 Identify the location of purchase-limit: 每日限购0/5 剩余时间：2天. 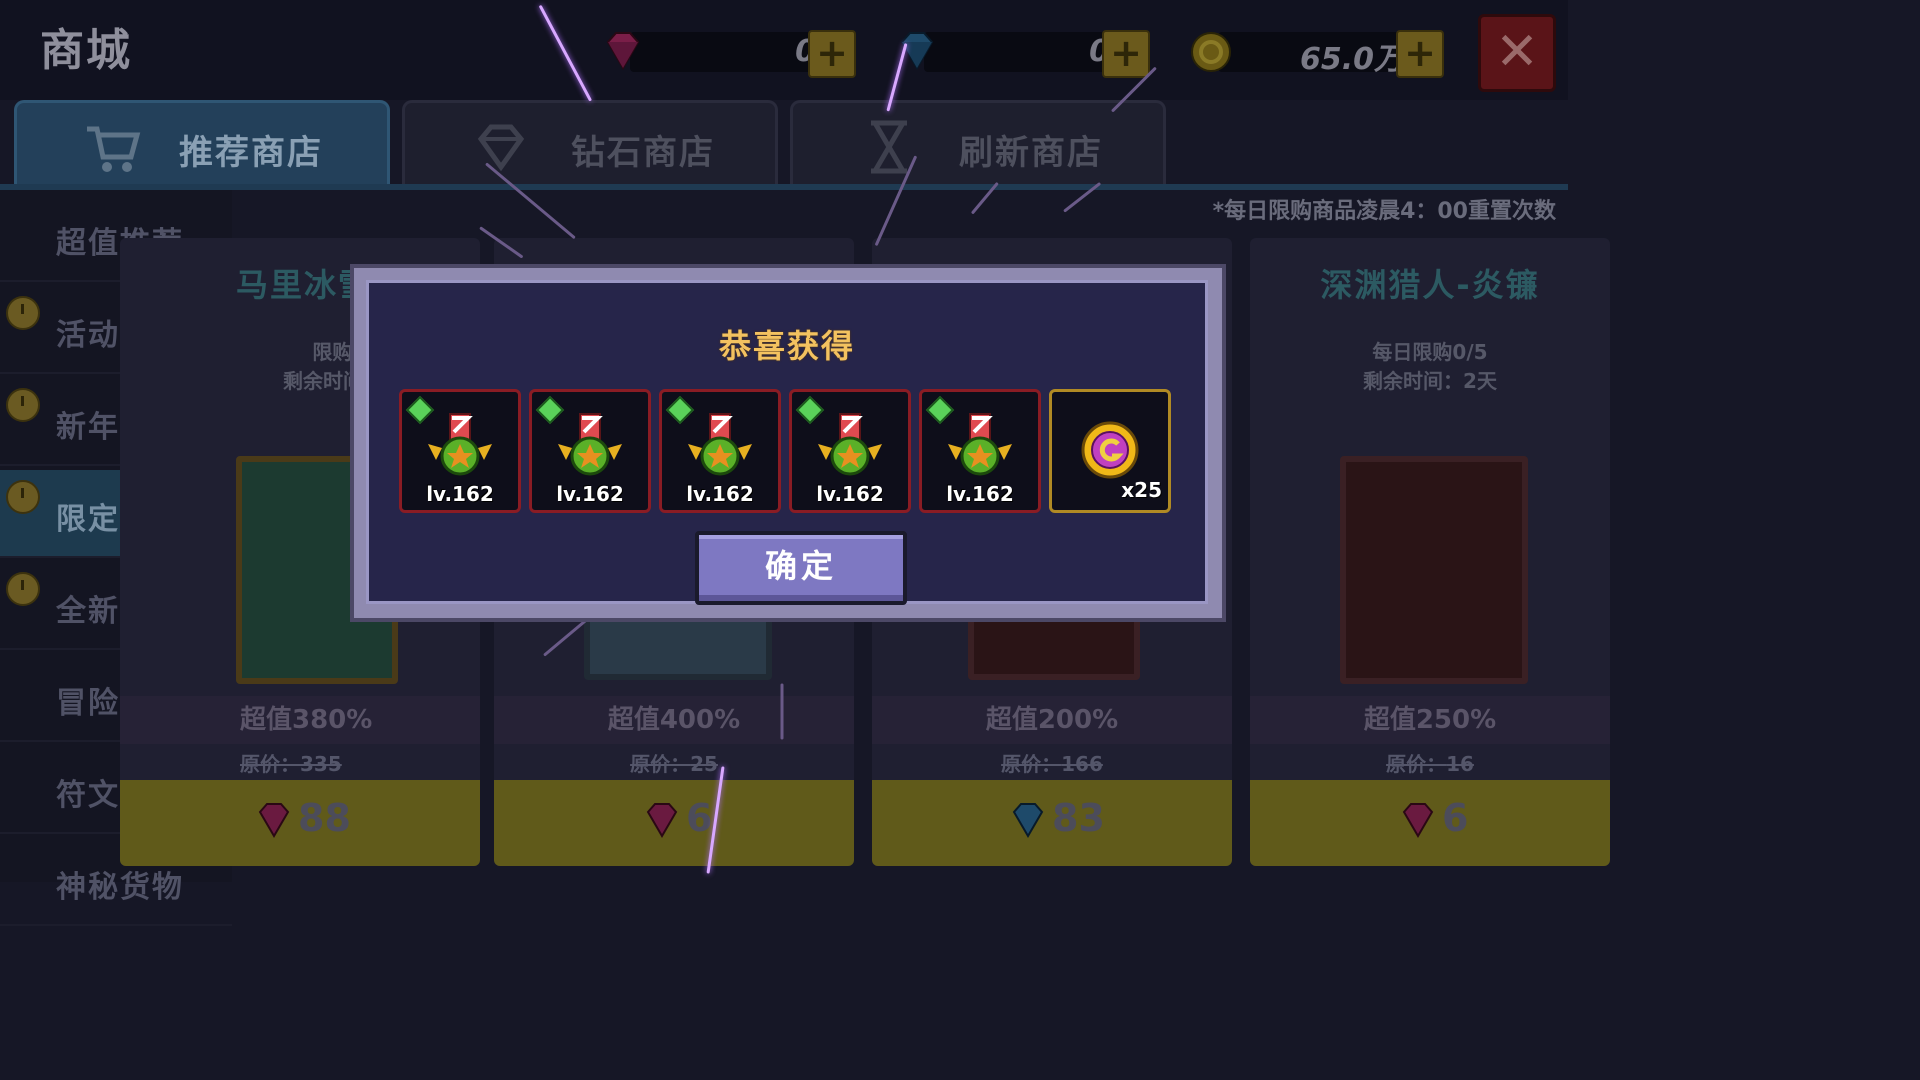
(1430, 366).